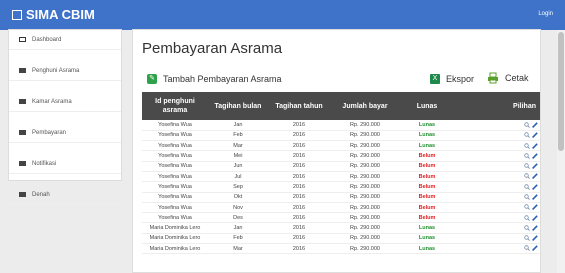  What do you see at coordinates (452, 79) in the screenshot?
I see `export-button: X Ekspor` at bounding box center [452, 79].